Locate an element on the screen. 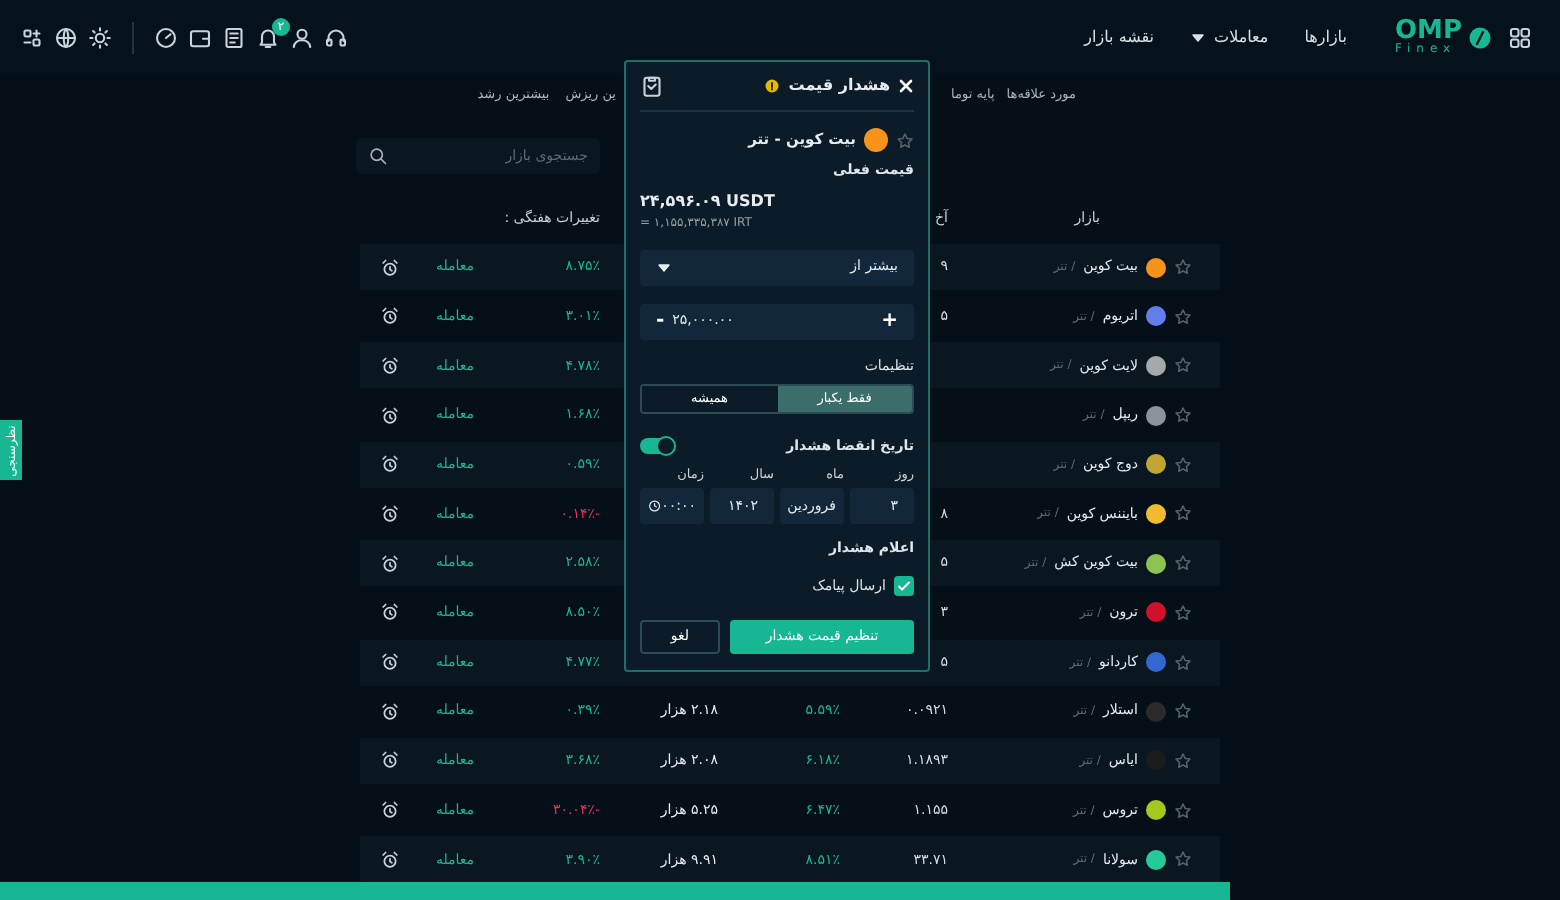 The height and width of the screenshot is (900, 1560). decrement-button: - is located at coordinates (660, 321).